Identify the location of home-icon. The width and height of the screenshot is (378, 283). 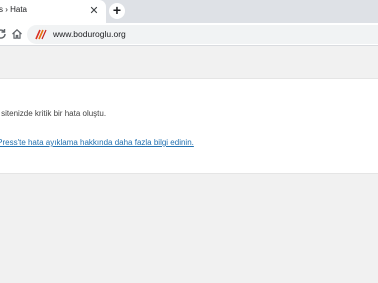
(17, 34).